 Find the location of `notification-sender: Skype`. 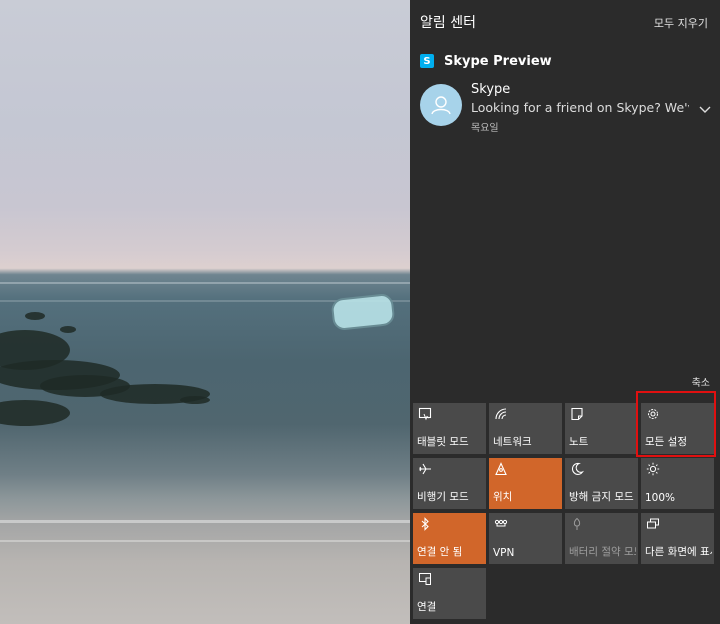

notification-sender: Skype is located at coordinates (491, 89).